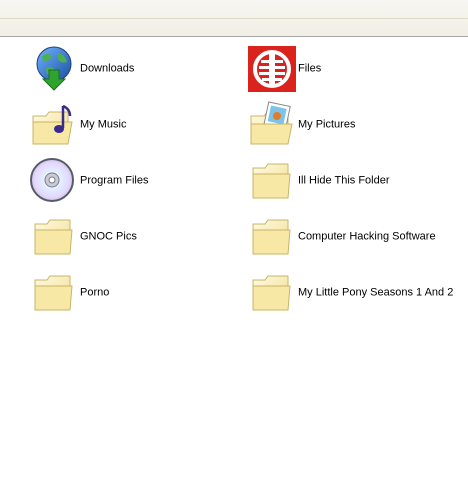 This screenshot has height=478, width=468. Describe the element at coordinates (54, 180) in the screenshot. I see `cd-icon` at that location.